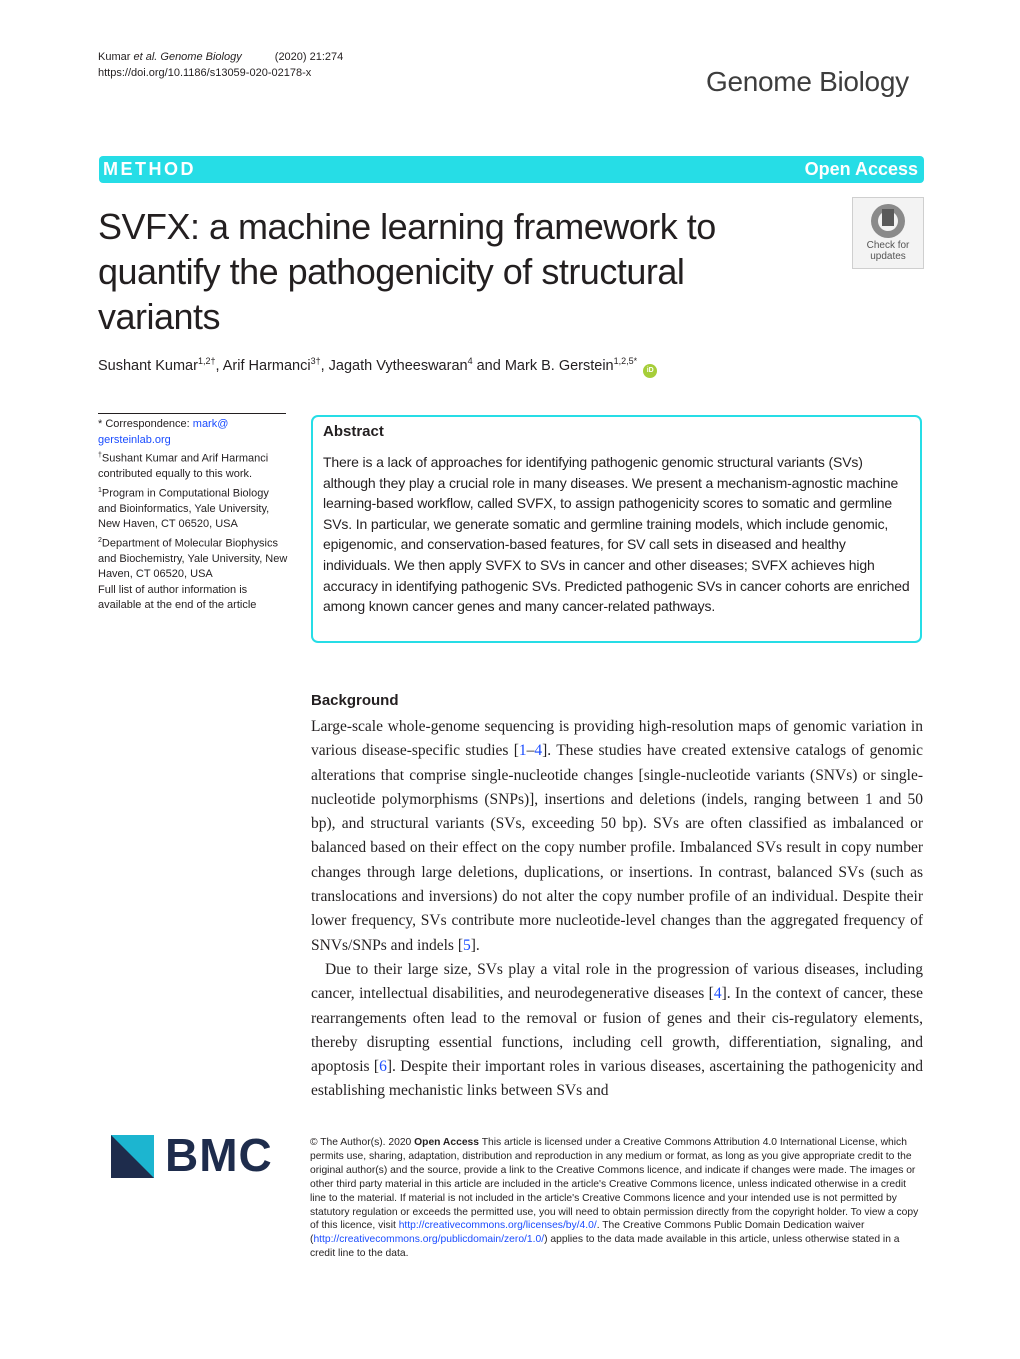 This screenshot has width=1020, height=1359. Describe the element at coordinates (559, 365) in the screenshot. I see `author-name: Mark B. Gerstein` at that location.